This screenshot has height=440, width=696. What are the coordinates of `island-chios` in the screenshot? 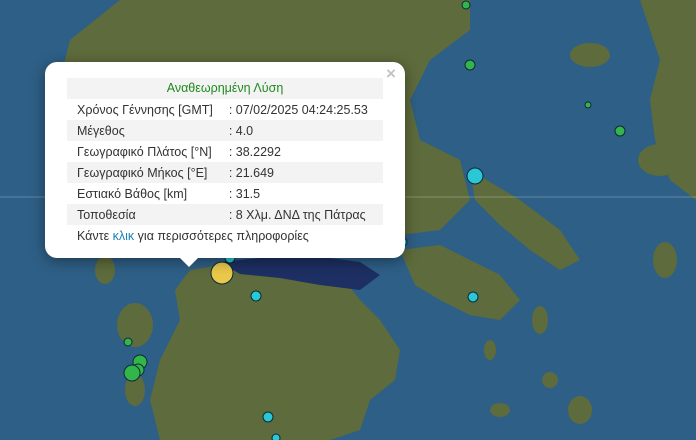 It's located at (660, 160).